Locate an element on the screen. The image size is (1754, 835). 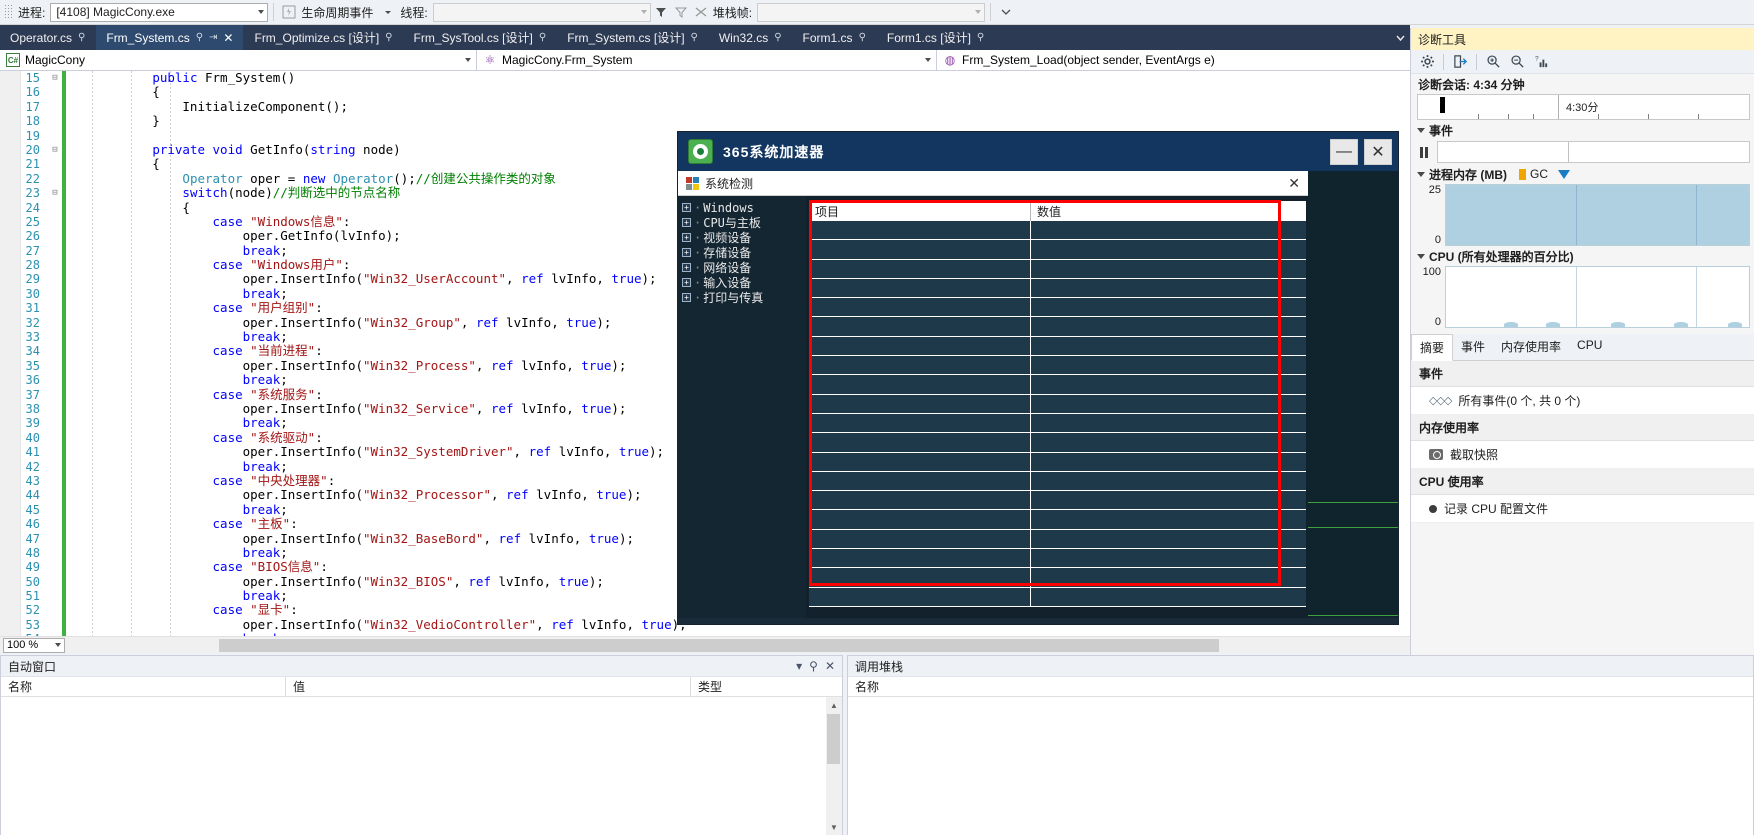
autos-vertical-scrollbar: ▲ ▼ is located at coordinates (834, 766).